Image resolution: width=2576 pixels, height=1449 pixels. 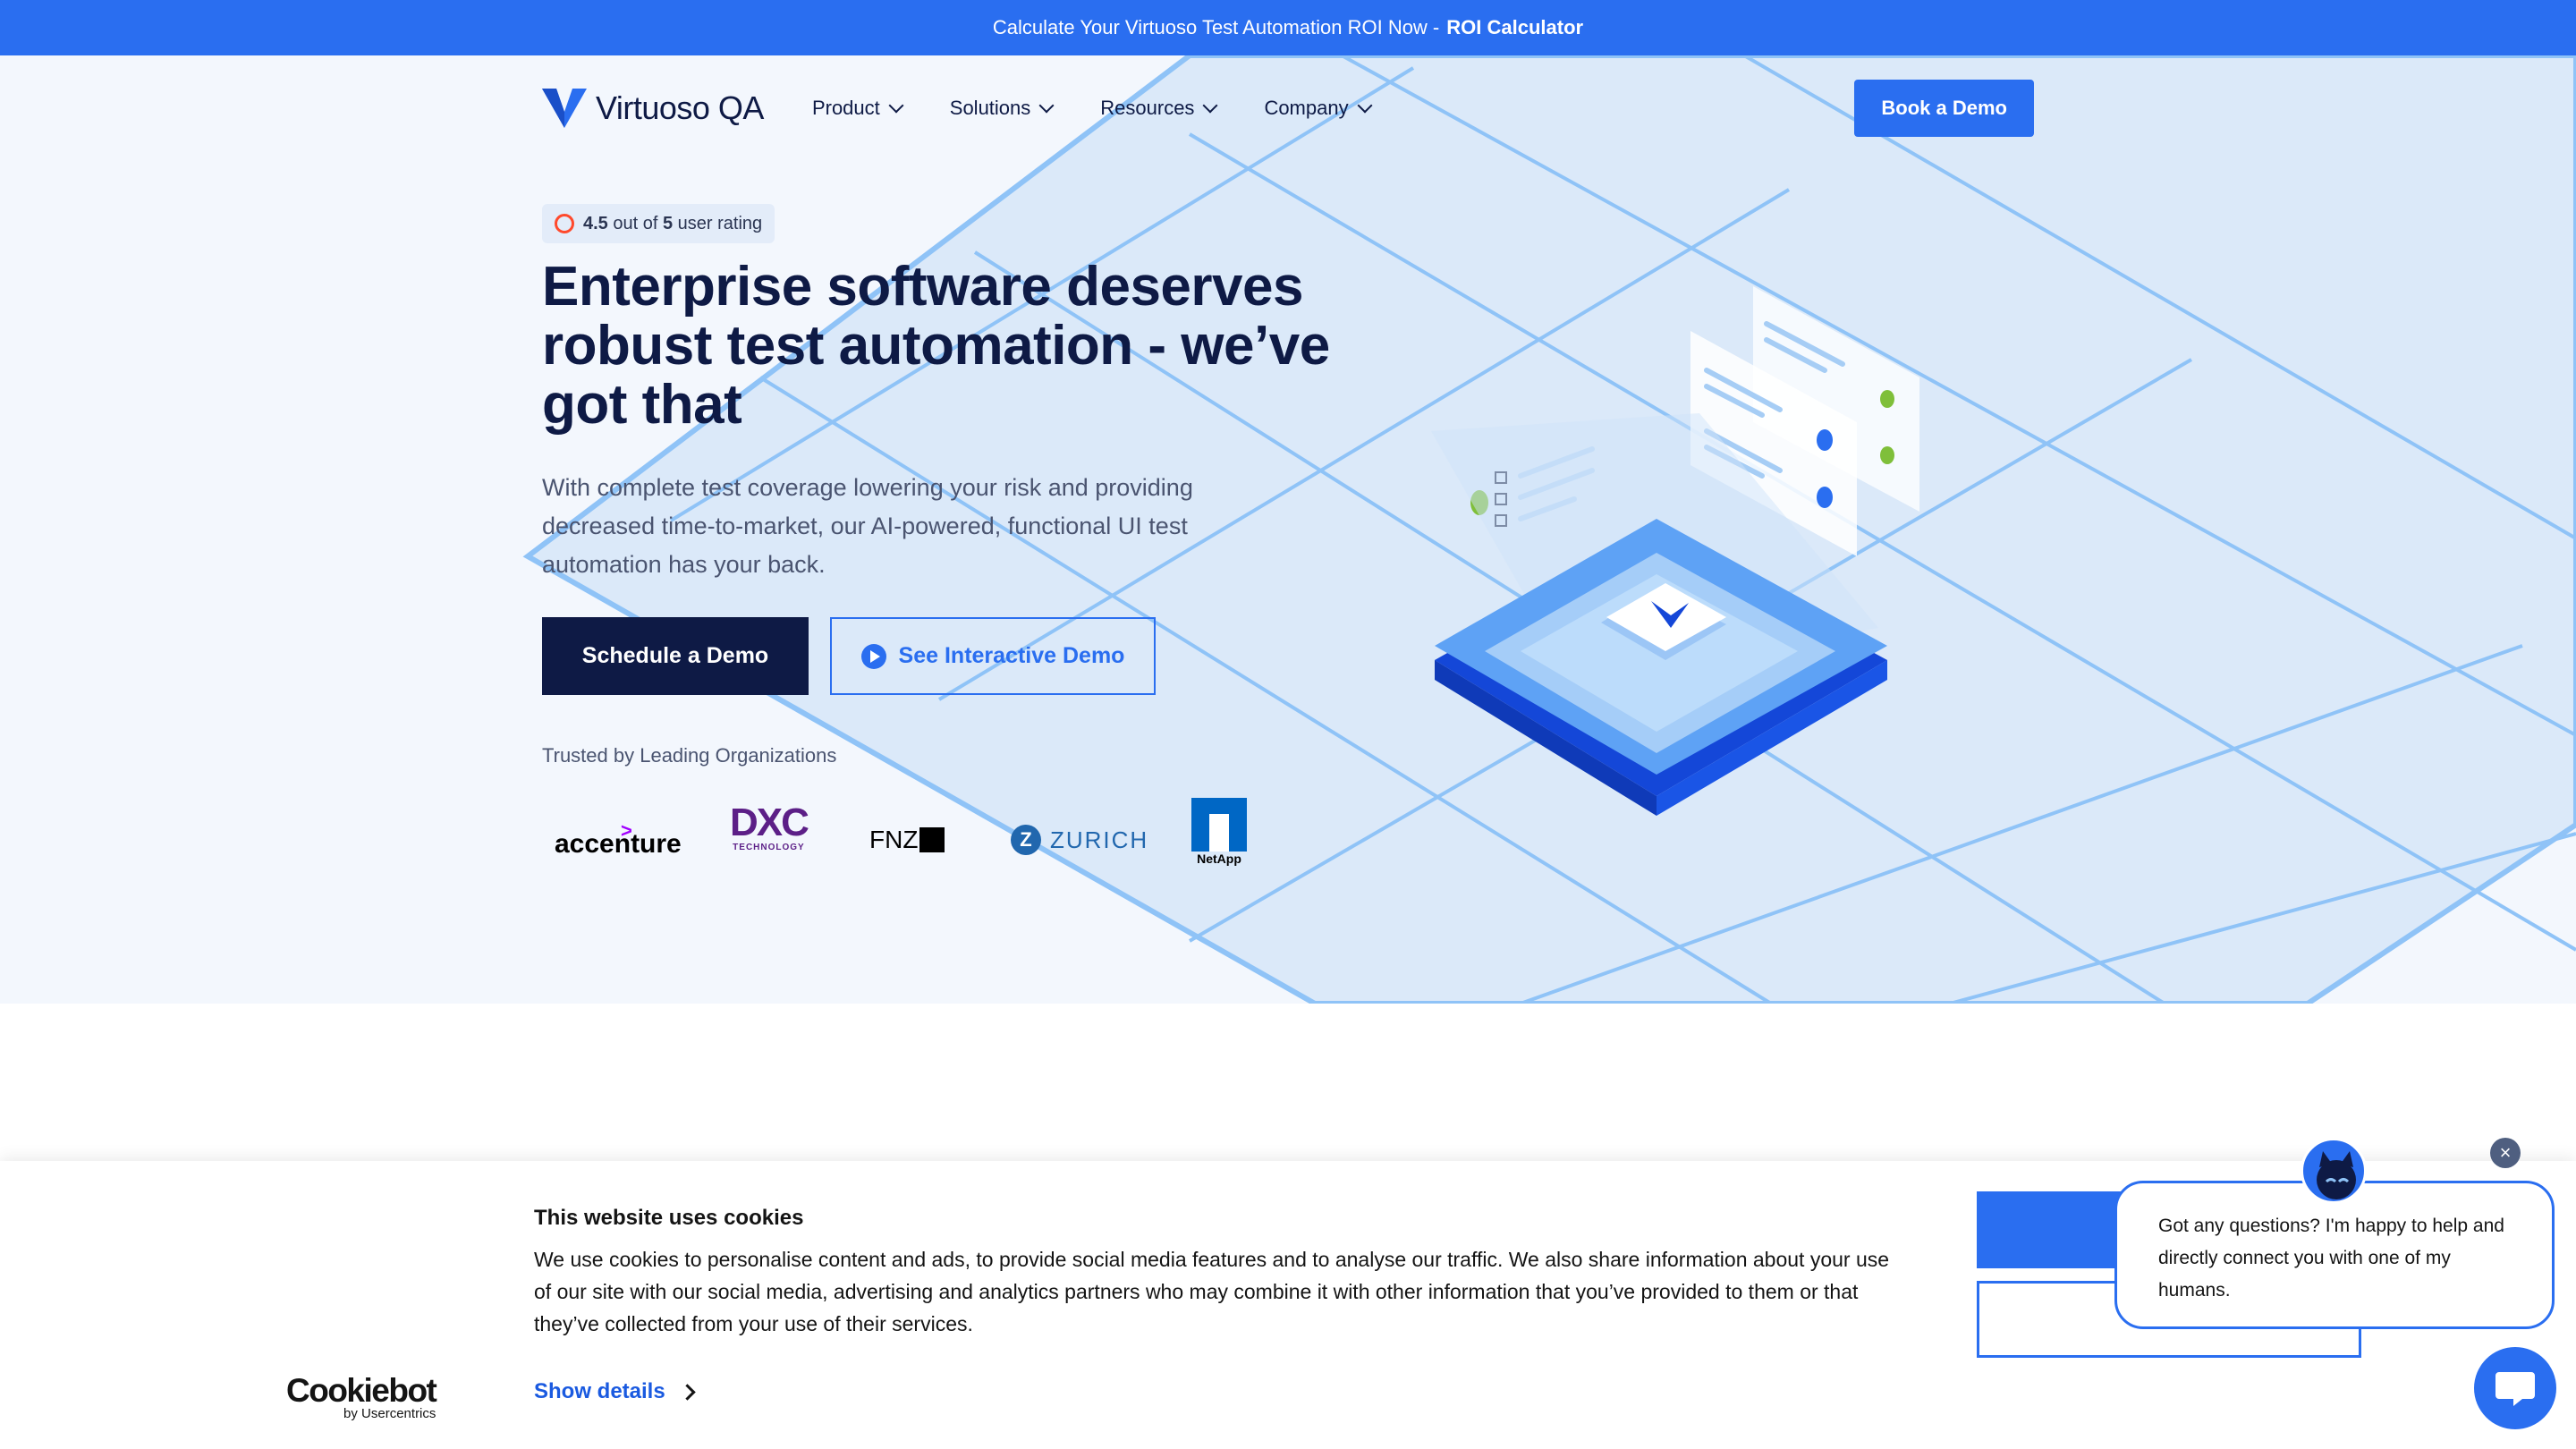 I want to click on nav-item-product: Product, so click(x=857, y=108).